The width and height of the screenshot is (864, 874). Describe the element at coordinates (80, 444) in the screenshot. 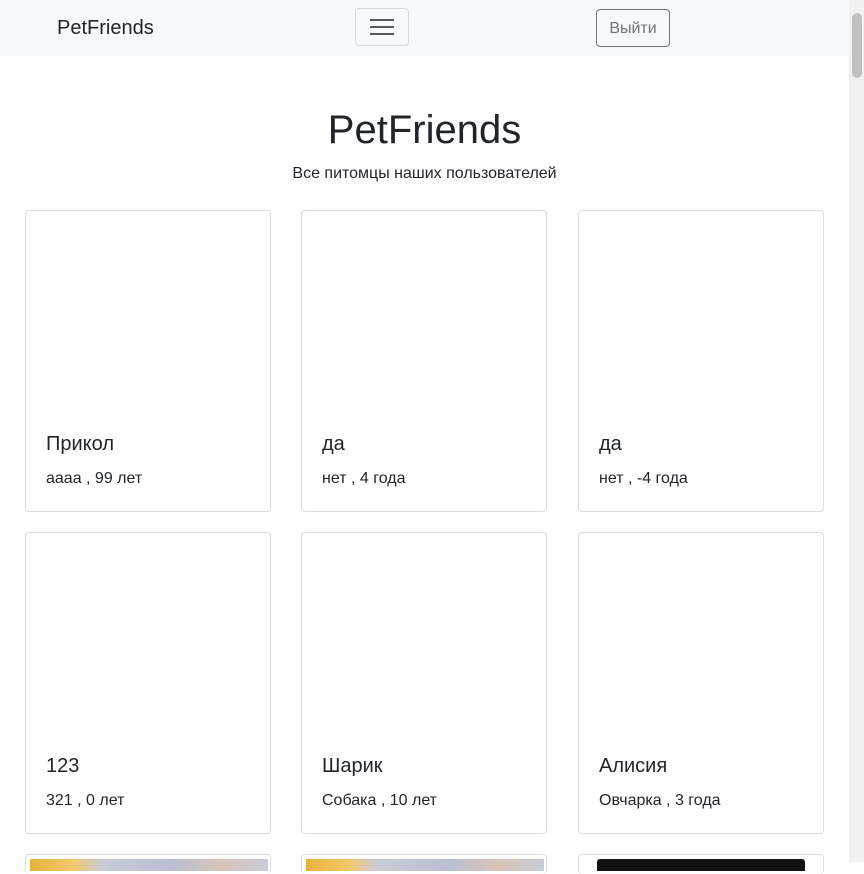

I see `pet-name: Прикол` at that location.